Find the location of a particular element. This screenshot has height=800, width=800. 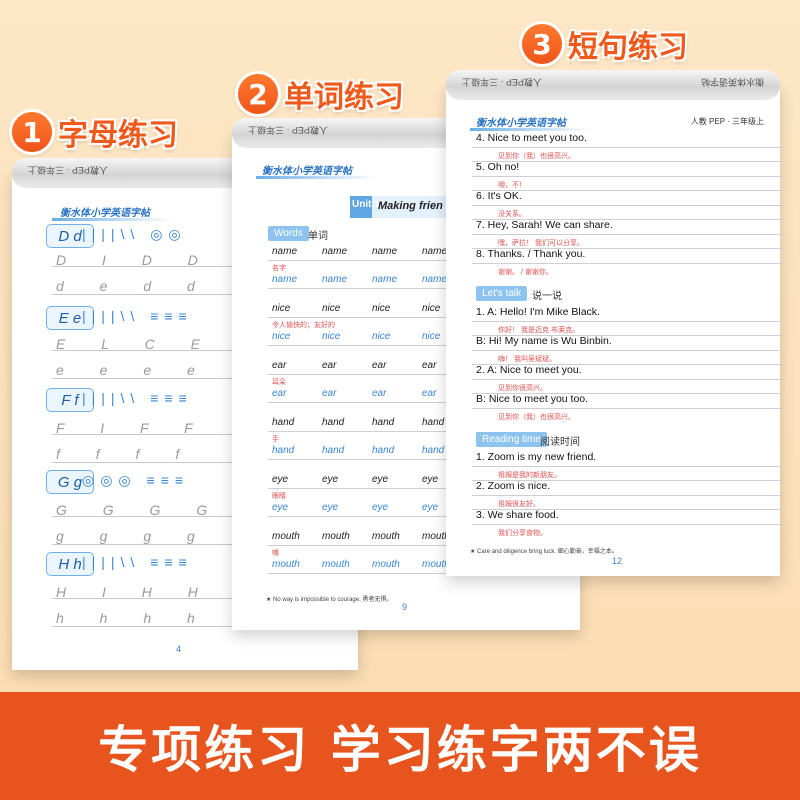

heading-words: 2 单词练习 is located at coordinates (321, 94).